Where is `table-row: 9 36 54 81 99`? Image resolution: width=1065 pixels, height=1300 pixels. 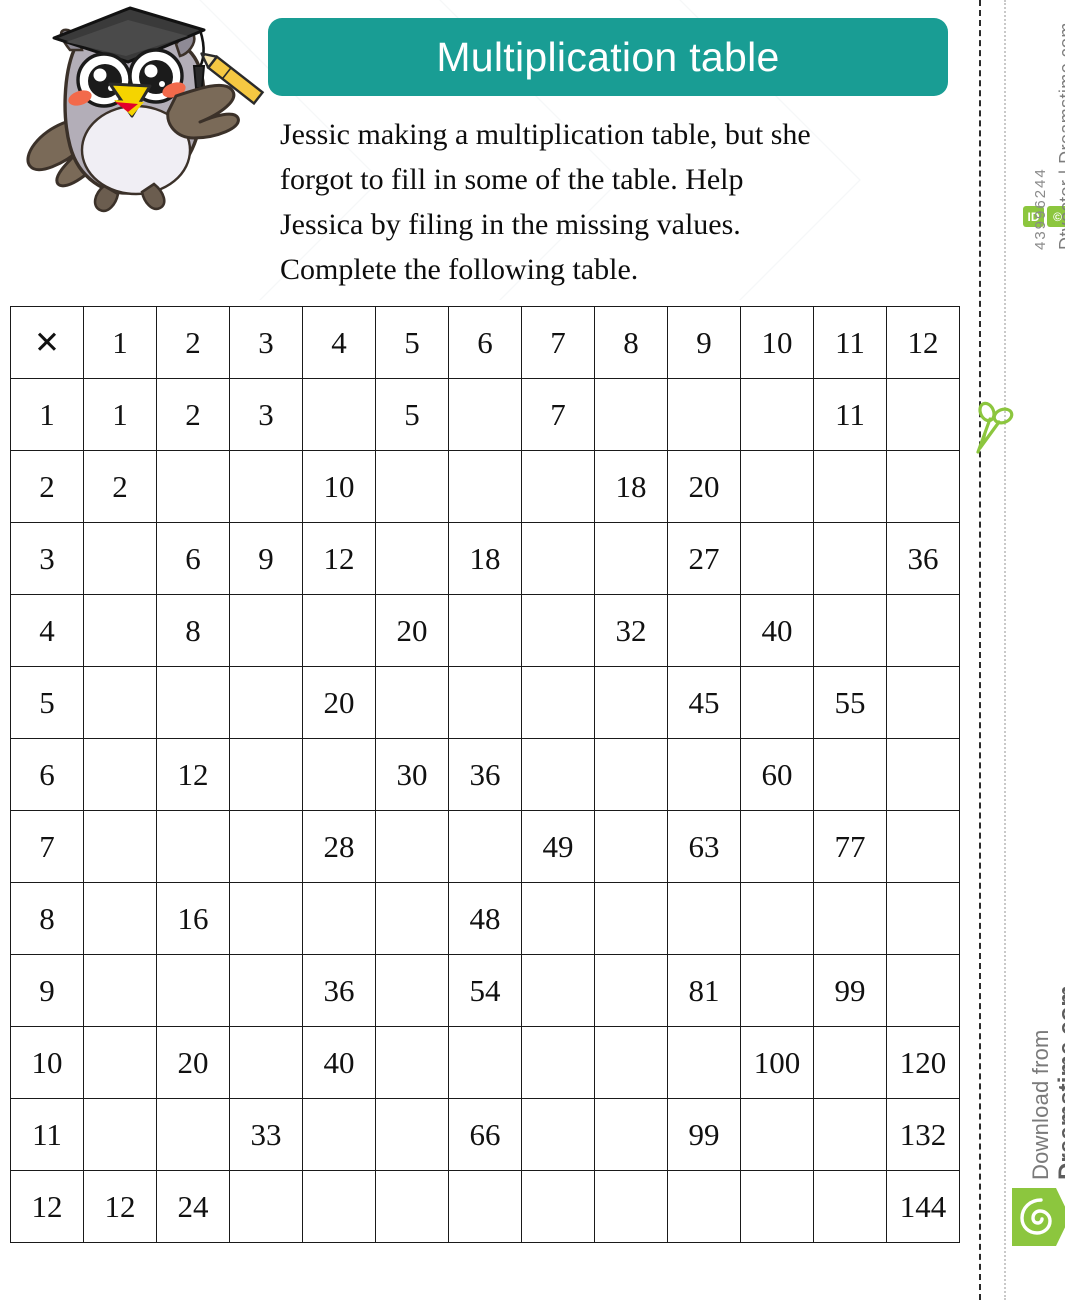 table-row: 9 36 54 81 99 is located at coordinates (485, 990).